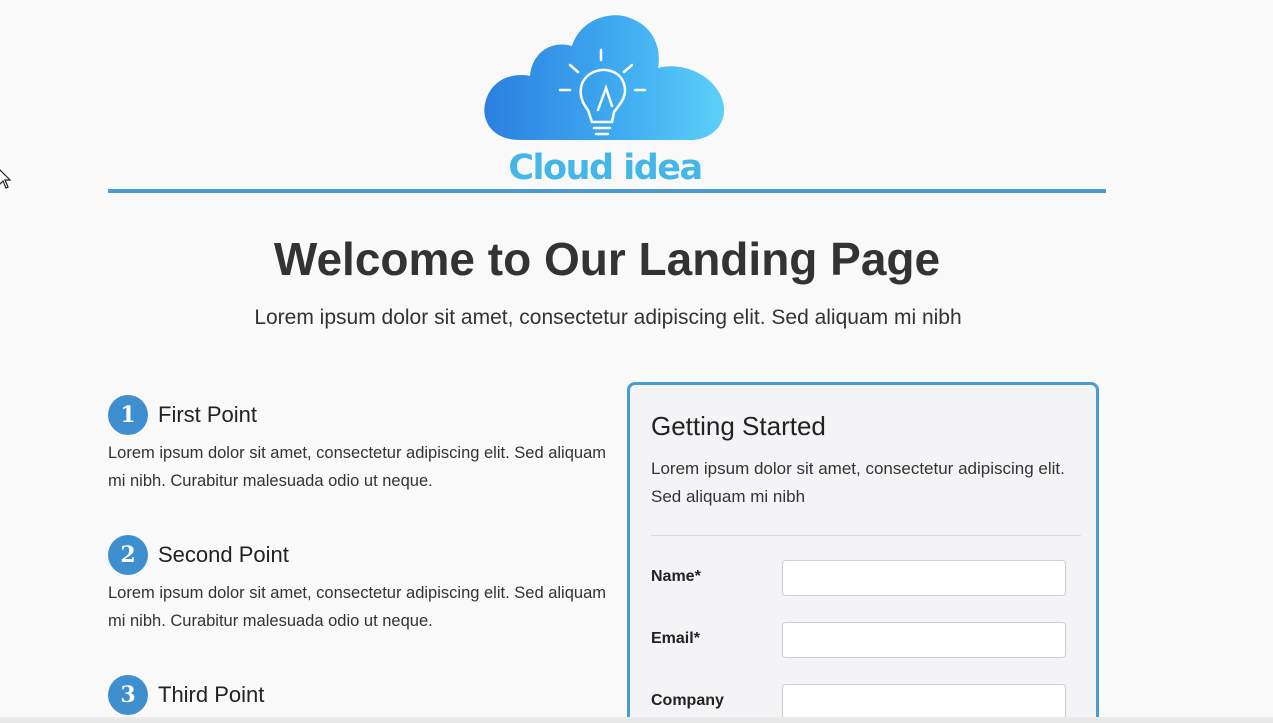 This screenshot has width=1273, height=723. I want to click on number-badge-icon: 1, so click(128, 415).